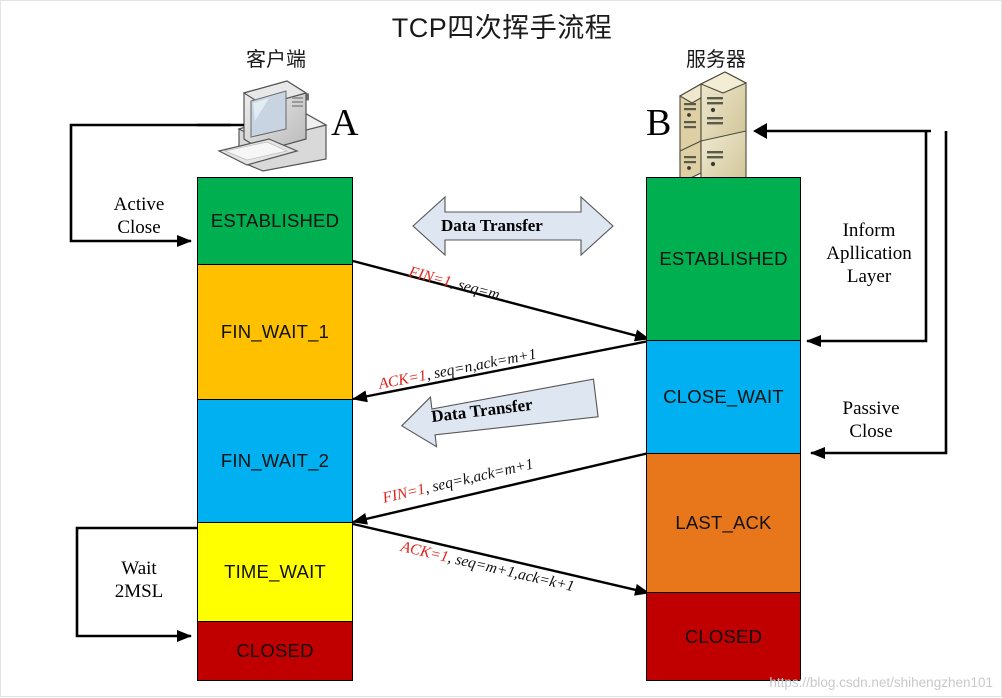  I want to click on watermark: https://blog.csdn.net/shihengzhen101, so click(881, 682).